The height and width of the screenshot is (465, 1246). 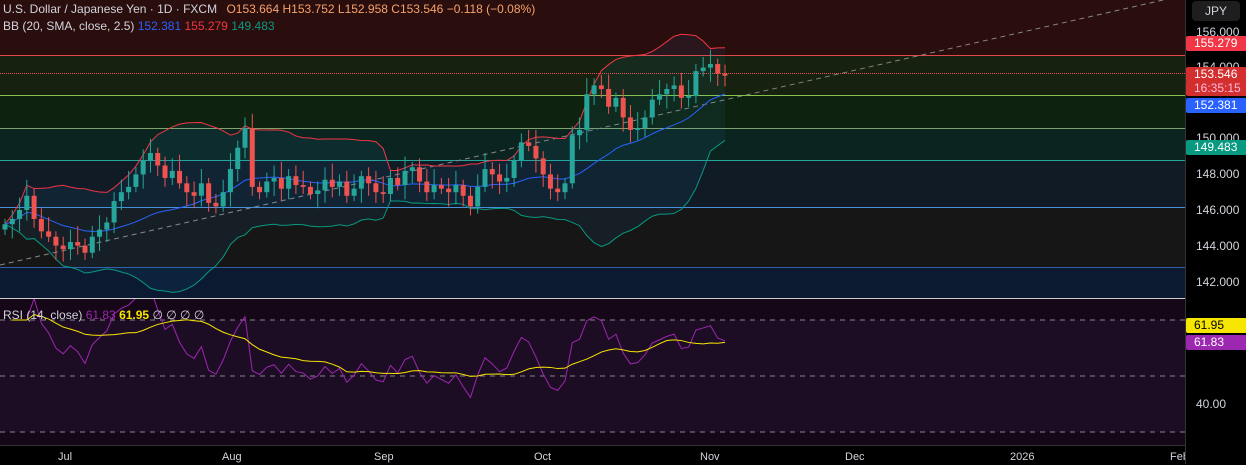 What do you see at coordinates (1211, 404) in the screenshot?
I see `rsi-tick: 40.00` at bounding box center [1211, 404].